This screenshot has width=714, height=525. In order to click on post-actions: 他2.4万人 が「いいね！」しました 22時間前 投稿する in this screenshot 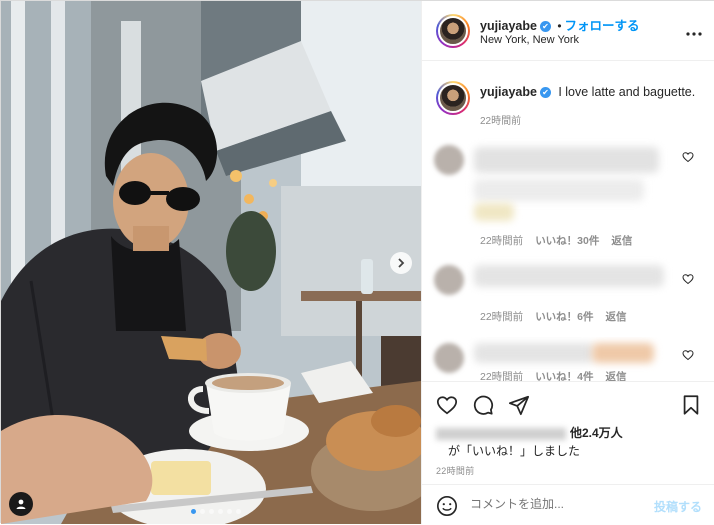, I will do `click(568, 452)`.